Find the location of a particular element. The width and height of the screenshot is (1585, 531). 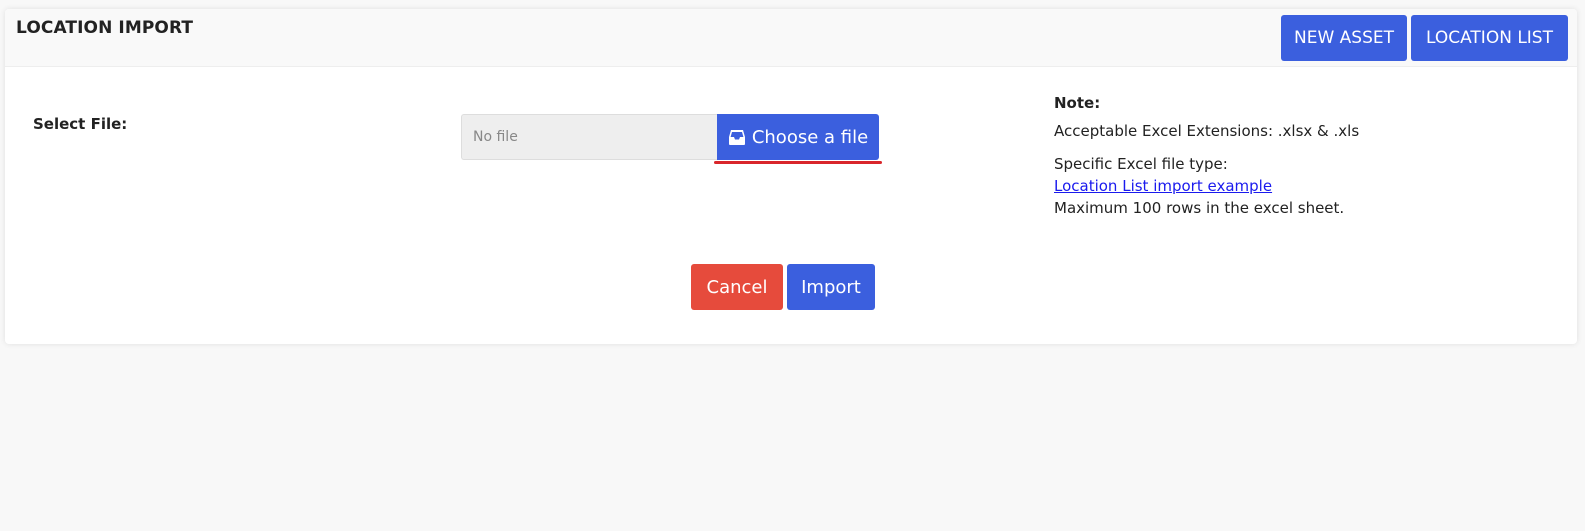

file-name-field: No file is located at coordinates (589, 137).